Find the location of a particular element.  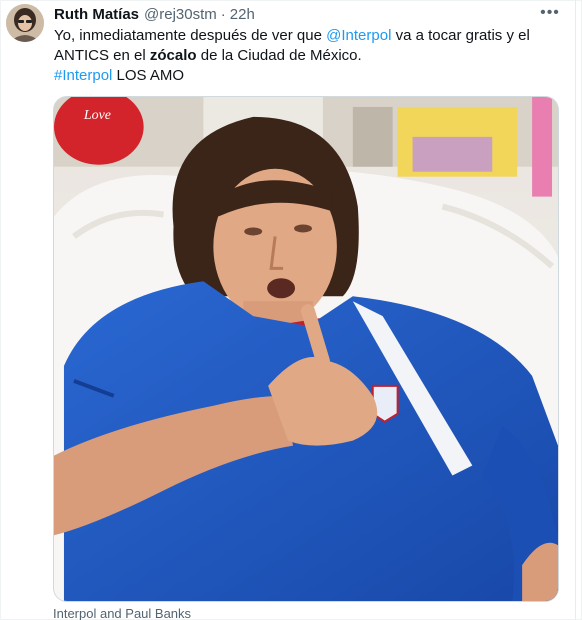

bold-text: zócalo is located at coordinates (173, 55).